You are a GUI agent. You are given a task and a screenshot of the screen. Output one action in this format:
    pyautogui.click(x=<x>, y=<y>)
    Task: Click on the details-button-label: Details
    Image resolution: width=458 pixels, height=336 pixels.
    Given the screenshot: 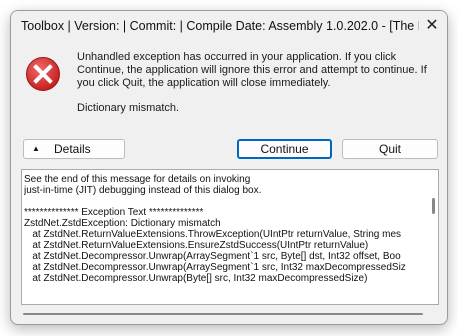 What is the action you would take?
    pyautogui.click(x=72, y=149)
    